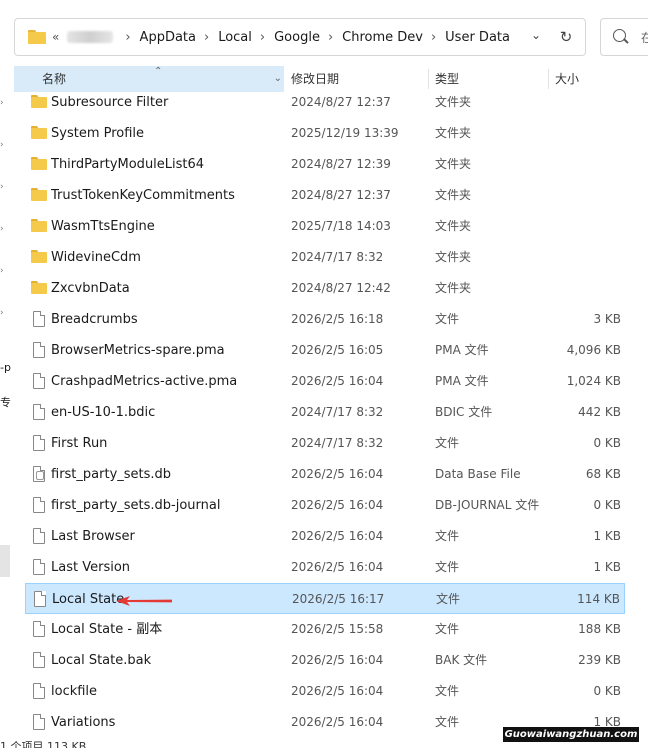  What do you see at coordinates (325, 133) in the screenshot?
I see `table-row: System Profile 2025/12/19 13:39 文件夹` at bounding box center [325, 133].